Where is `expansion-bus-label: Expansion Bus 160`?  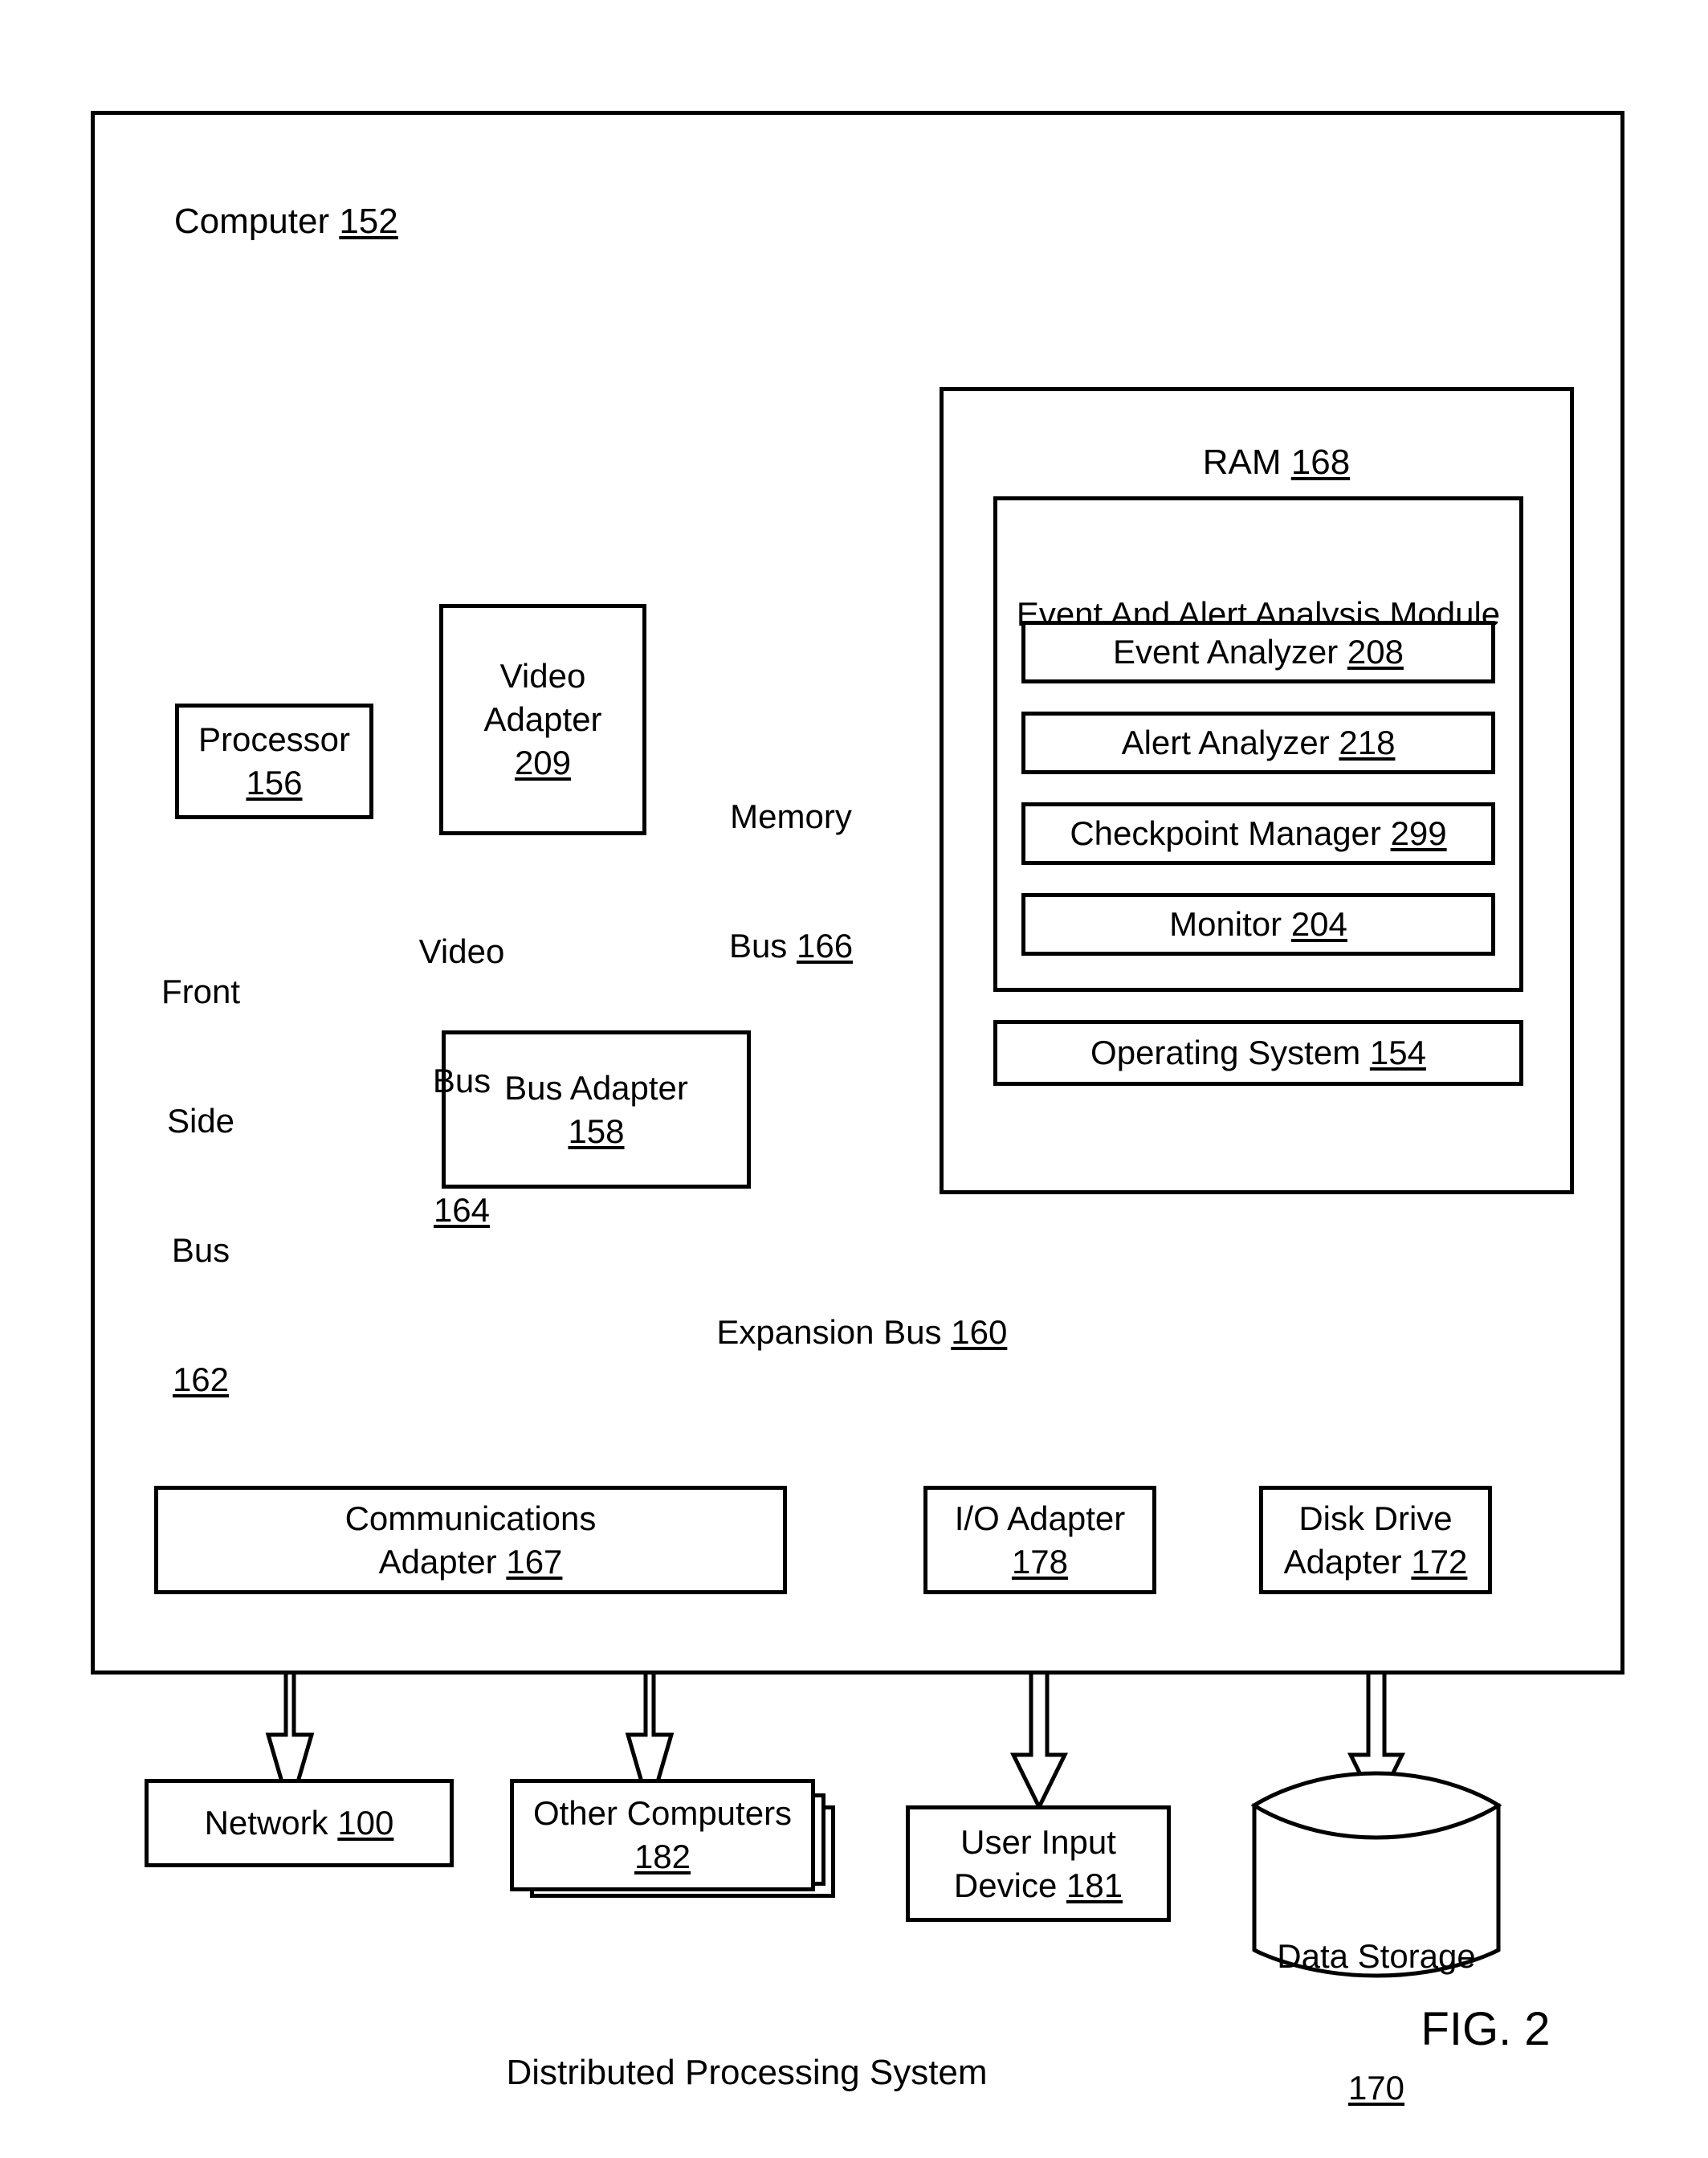
expansion-bus-label: Expansion Bus 160 is located at coordinates (843, 1332).